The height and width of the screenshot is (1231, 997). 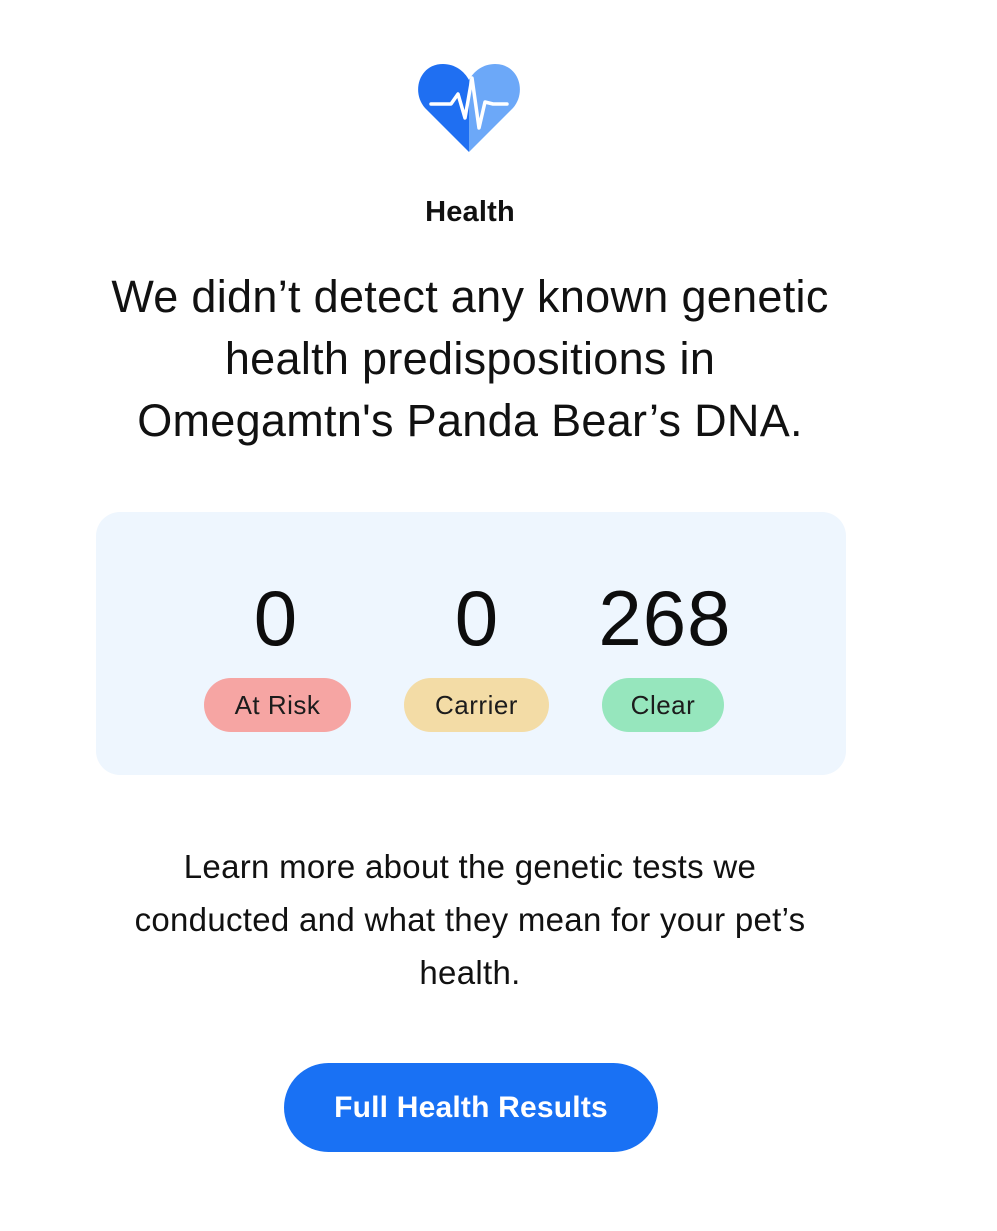 I want to click on at-risk-count: 0, so click(x=276, y=618).